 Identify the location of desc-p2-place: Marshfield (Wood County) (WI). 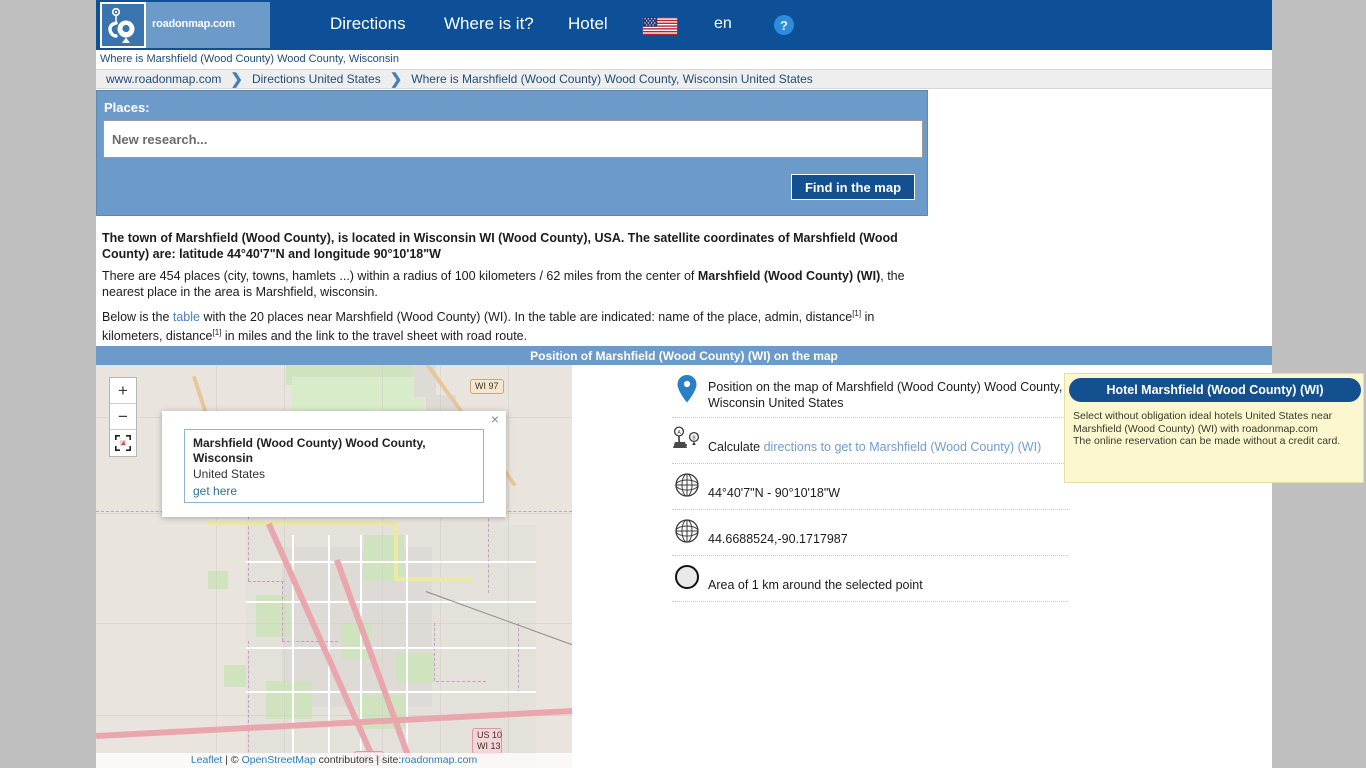
(789, 276).